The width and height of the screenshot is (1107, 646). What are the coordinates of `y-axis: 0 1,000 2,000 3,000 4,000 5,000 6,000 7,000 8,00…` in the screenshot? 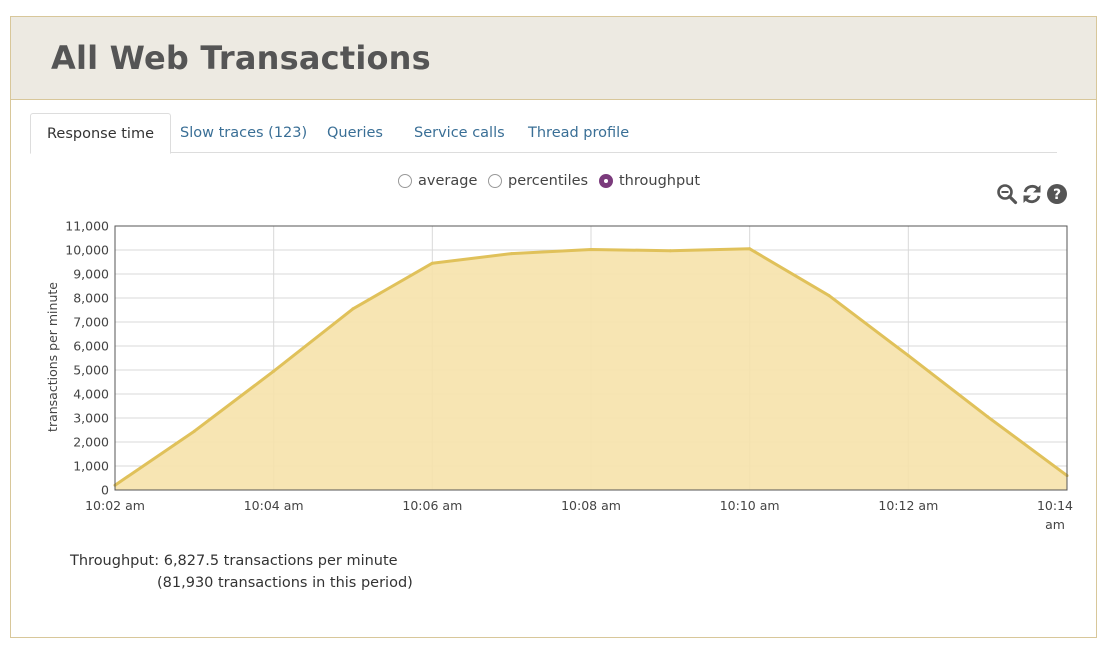 It's located at (87, 358).